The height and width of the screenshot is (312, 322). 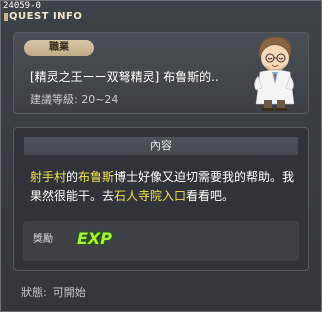 What do you see at coordinates (210, 196) in the screenshot?
I see `quest-description-text: 看看吧。` at bounding box center [210, 196].